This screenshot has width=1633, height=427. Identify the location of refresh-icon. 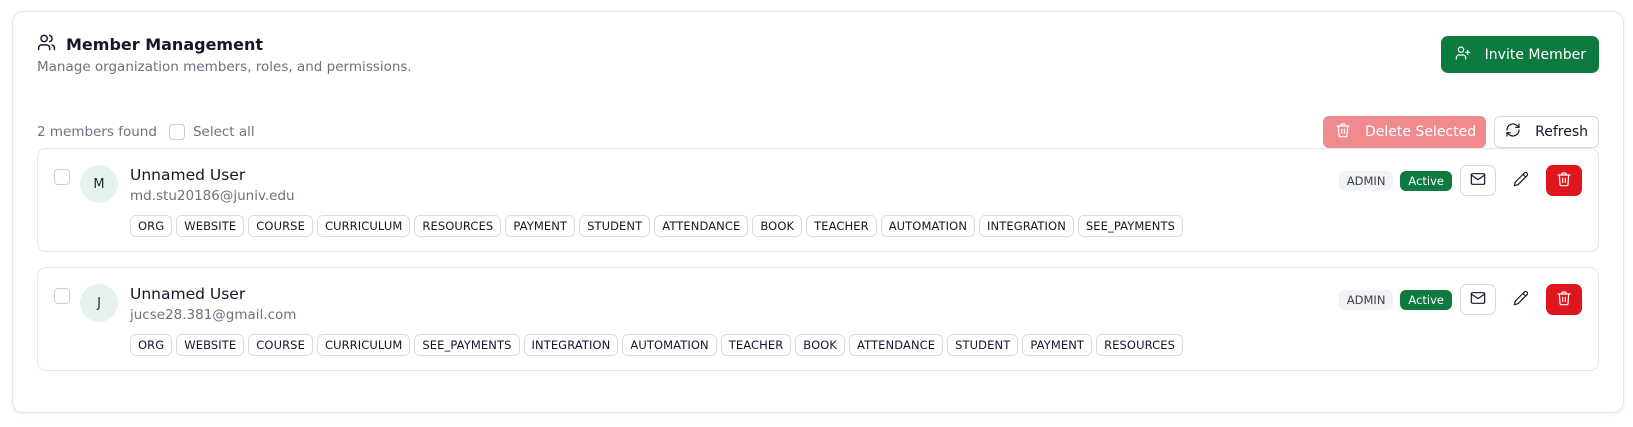
(1513, 132).